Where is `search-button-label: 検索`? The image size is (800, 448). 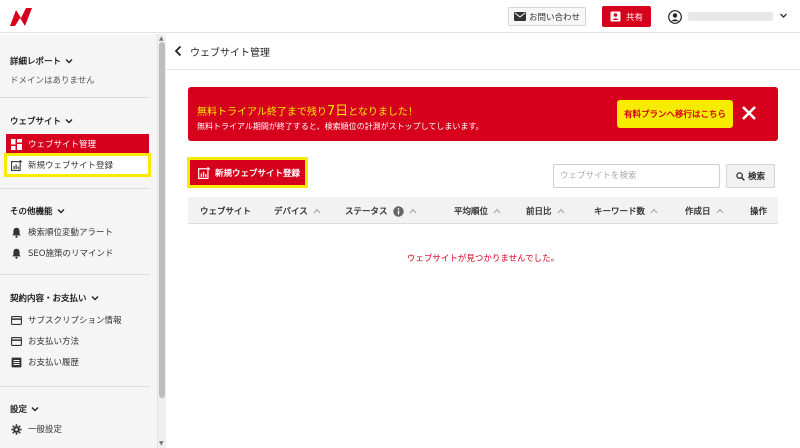
search-button-label: 検索 is located at coordinates (756, 177).